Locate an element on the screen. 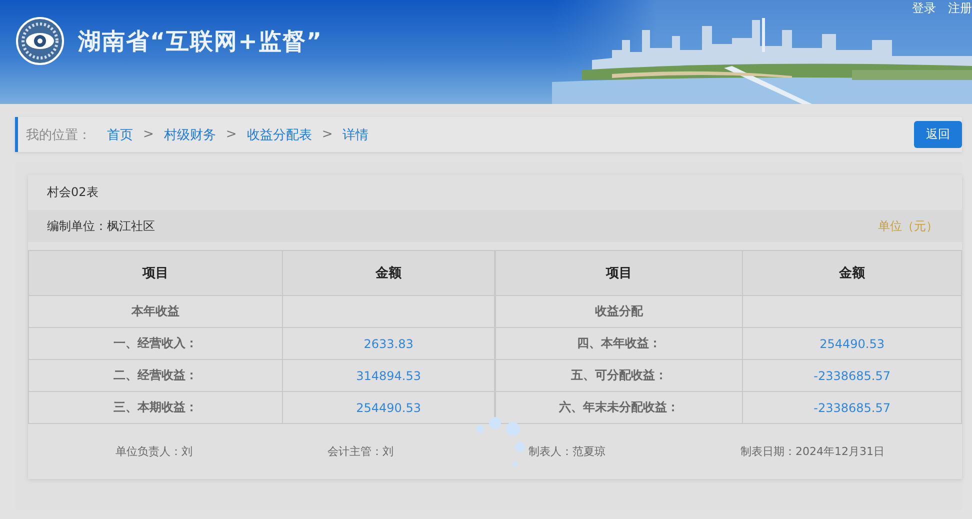 The height and width of the screenshot is (519, 972). location-label: 我的位置： is located at coordinates (58, 135).